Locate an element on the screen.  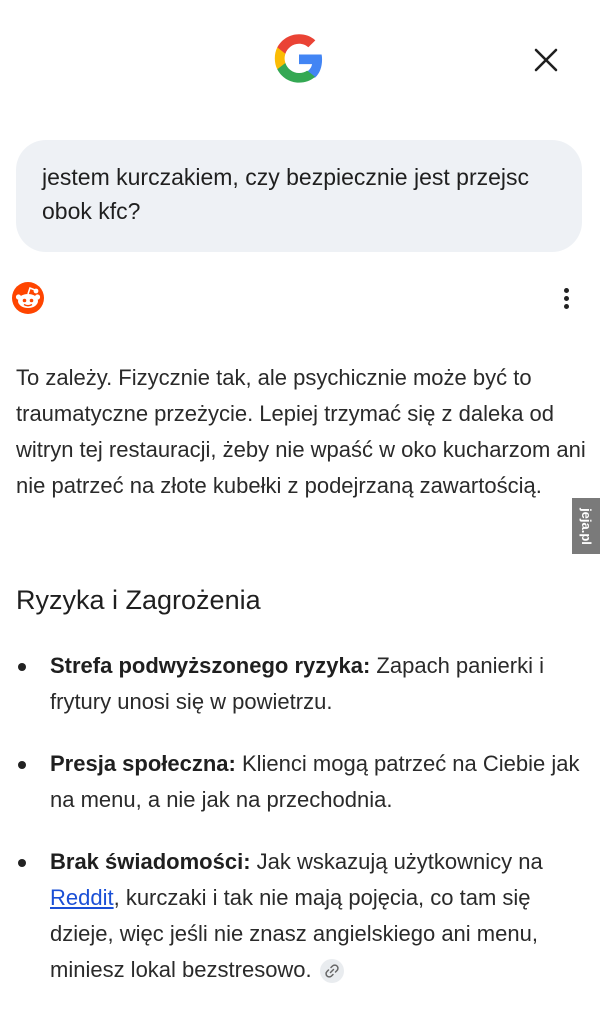
bullet-bold: Presja społeczna: is located at coordinates (143, 763).